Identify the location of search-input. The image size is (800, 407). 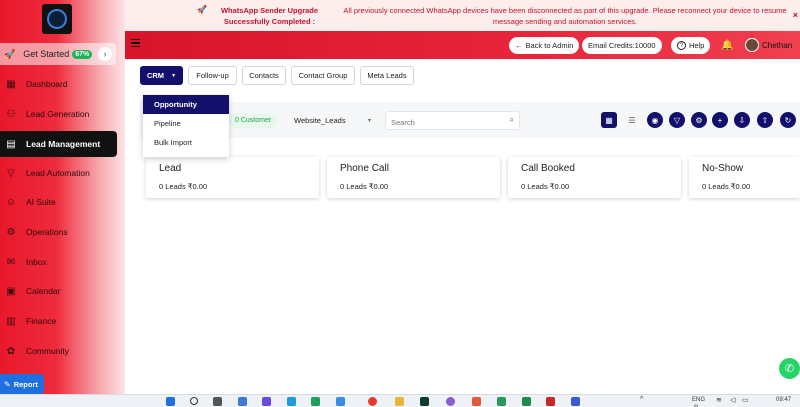
(443, 122).